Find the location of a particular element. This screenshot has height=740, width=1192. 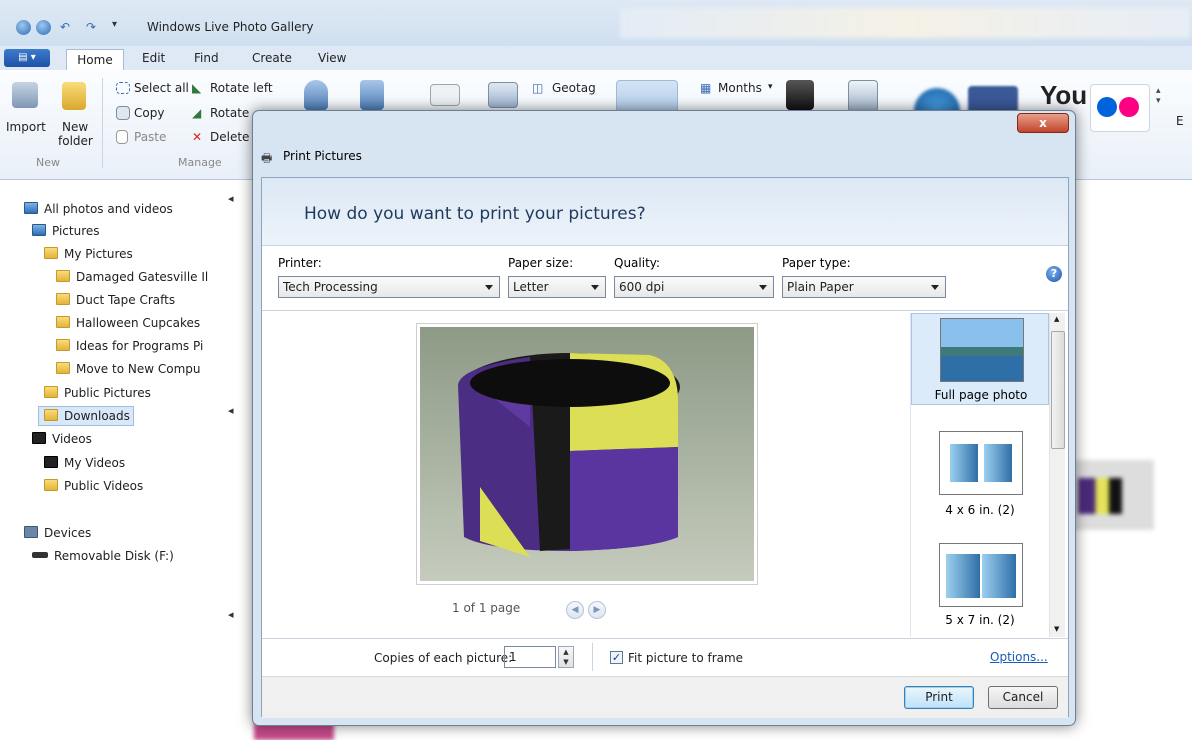

forward-icon is located at coordinates (43, 27).